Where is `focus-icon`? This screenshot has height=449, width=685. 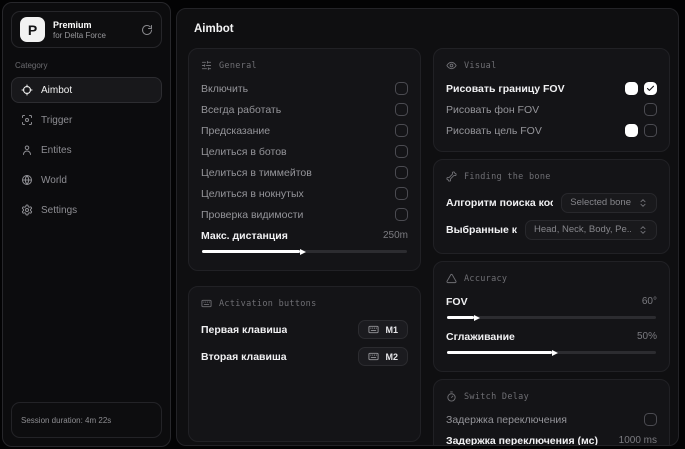
focus-icon is located at coordinates (27, 120).